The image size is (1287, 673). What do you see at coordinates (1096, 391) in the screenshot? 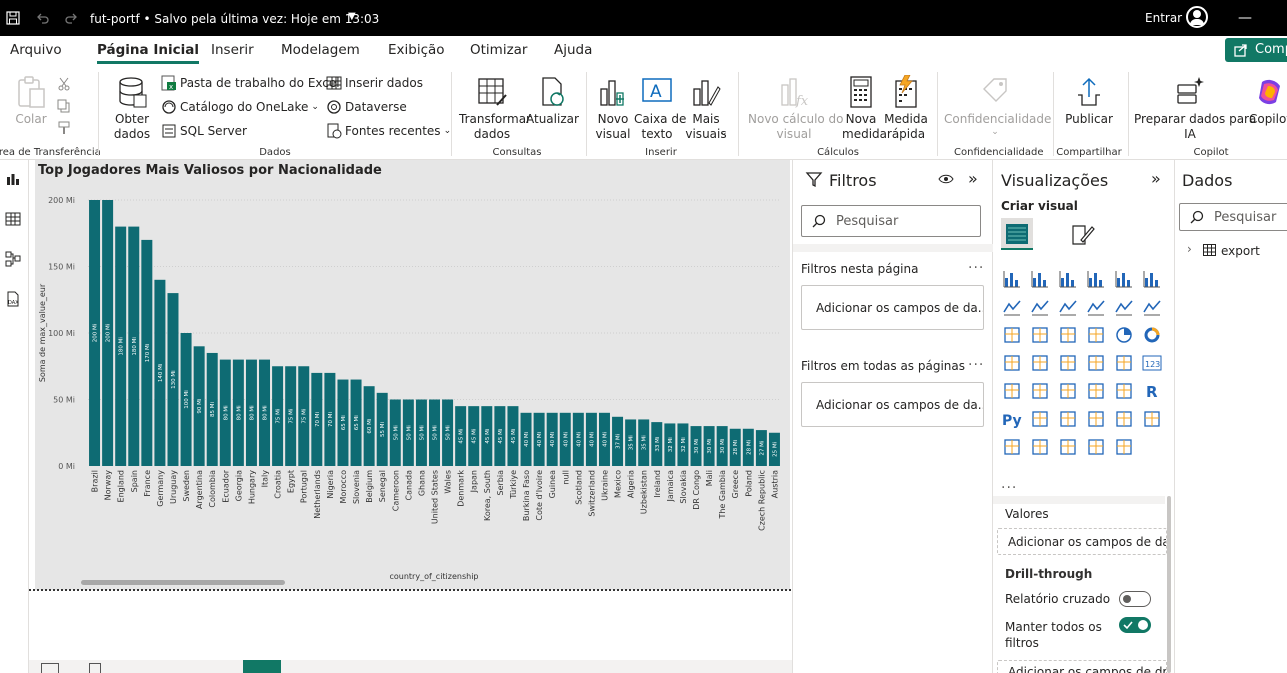
I see `table-icon` at bounding box center [1096, 391].